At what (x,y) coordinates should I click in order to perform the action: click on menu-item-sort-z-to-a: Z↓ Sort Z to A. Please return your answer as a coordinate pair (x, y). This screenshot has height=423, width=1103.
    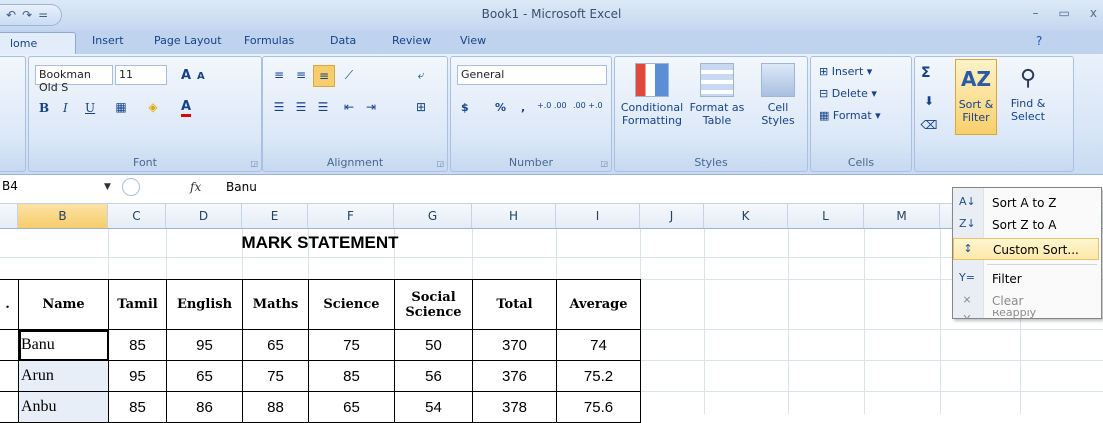
    Looking at the image, I should click on (1026, 225).